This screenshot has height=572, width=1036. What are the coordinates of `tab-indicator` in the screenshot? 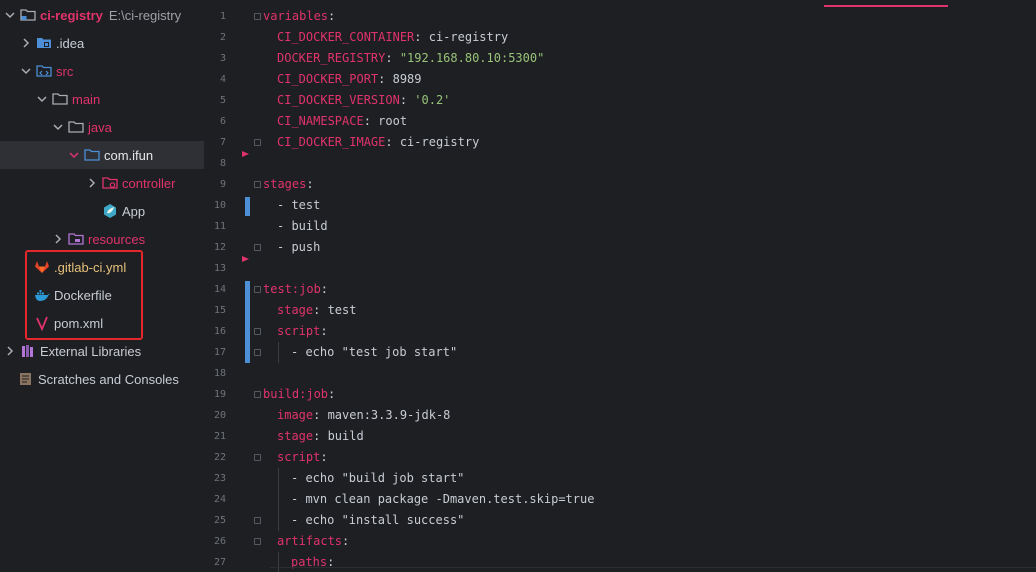 It's located at (886, 6).